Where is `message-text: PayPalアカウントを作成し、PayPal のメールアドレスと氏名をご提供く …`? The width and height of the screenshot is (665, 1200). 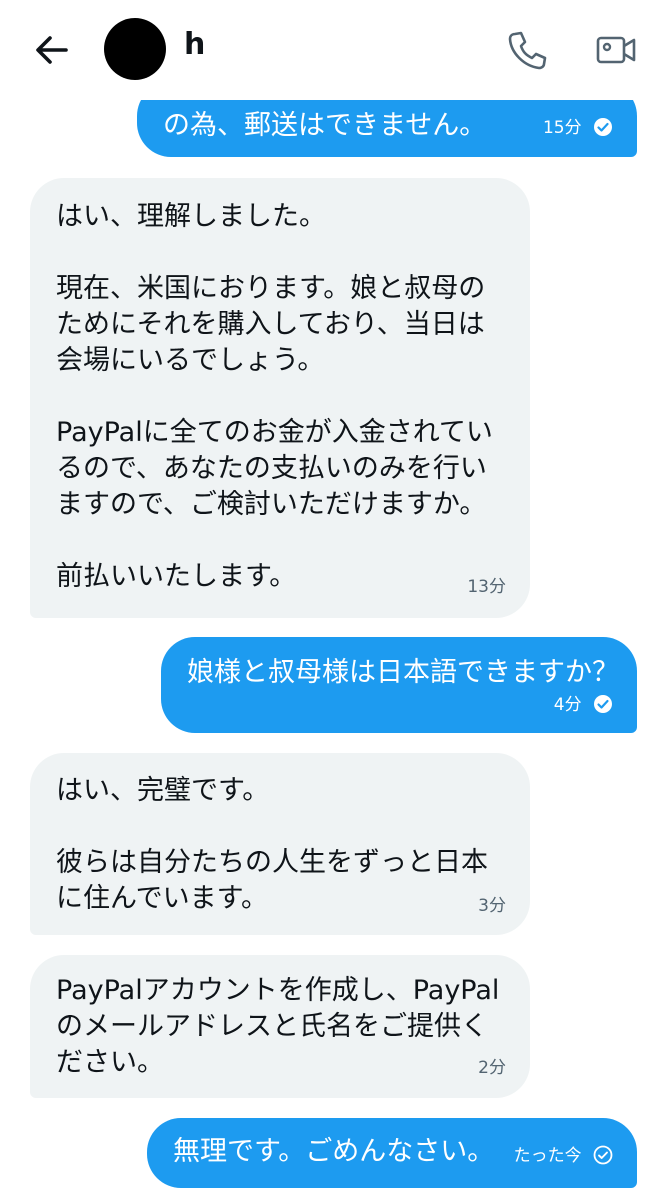
message-text: PayPalアカウントを作成し、PayPal のメールアドレスと氏名をご提供く … is located at coordinates (278, 1026).